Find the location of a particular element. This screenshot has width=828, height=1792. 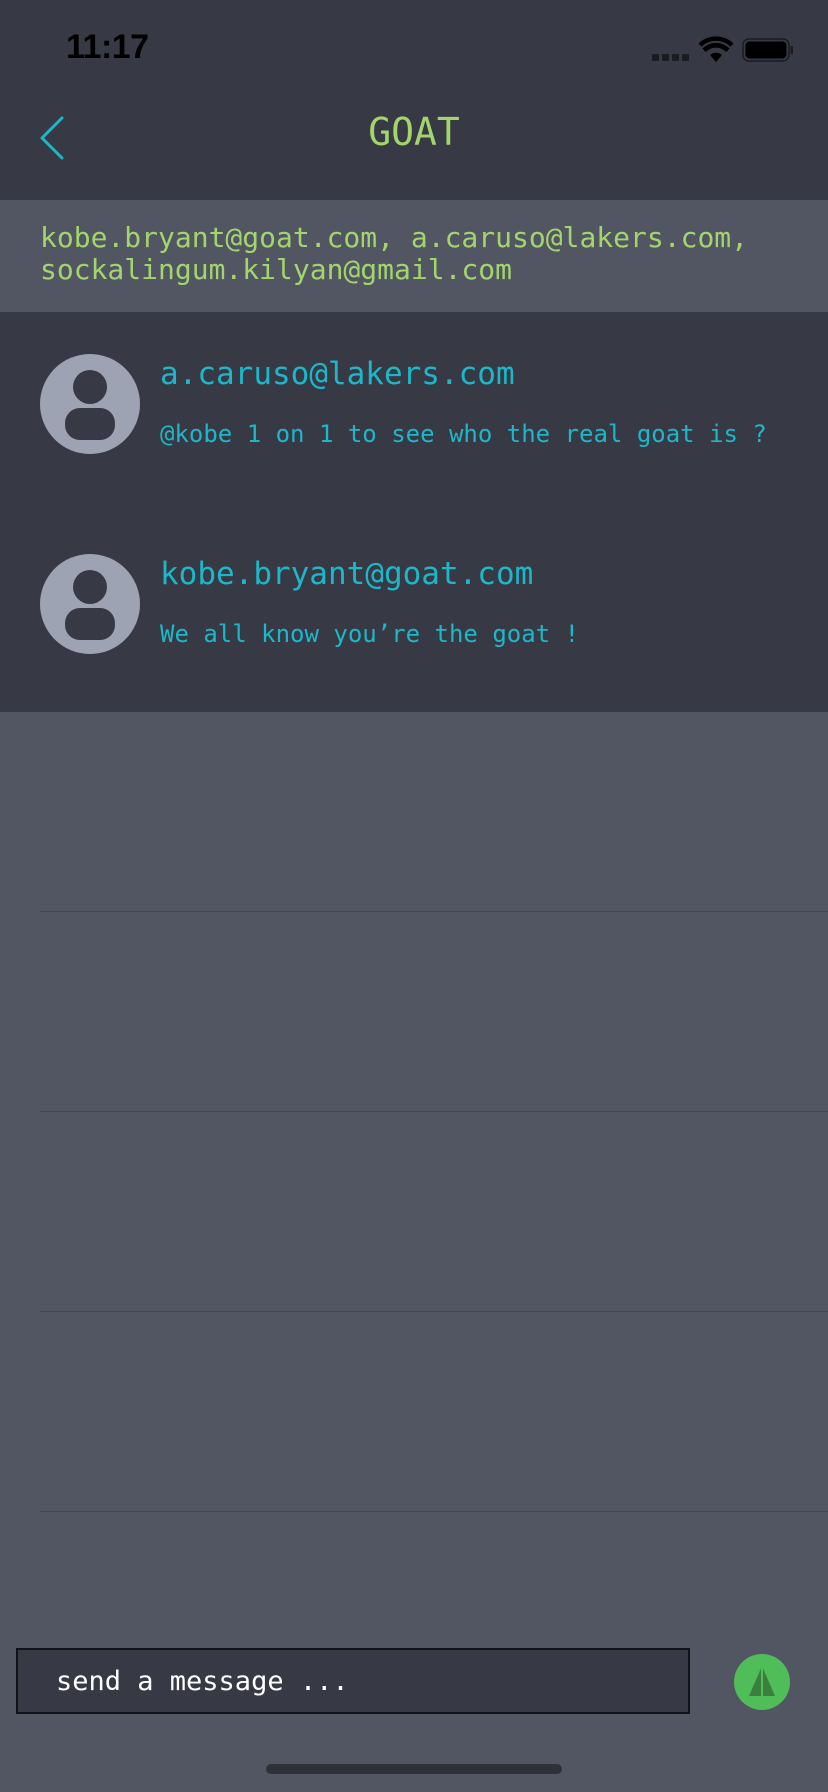

wifi-icon is located at coordinates (716, 49).